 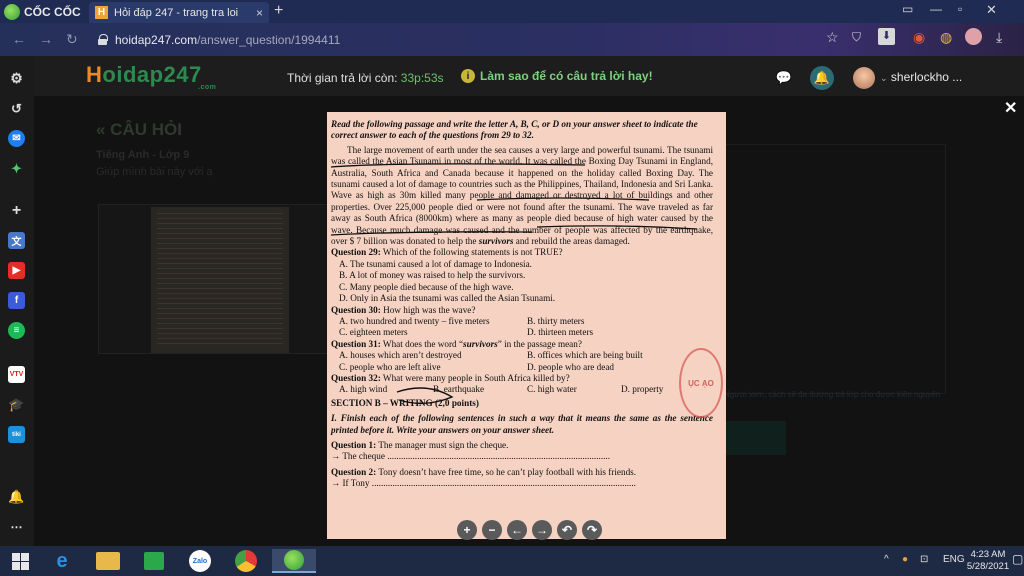 I want to click on windows-taskbar: e Zalo ^ ● ⊡ ENG 4:23 AM 5/28/2021 ▢, so click(x=512, y=561).